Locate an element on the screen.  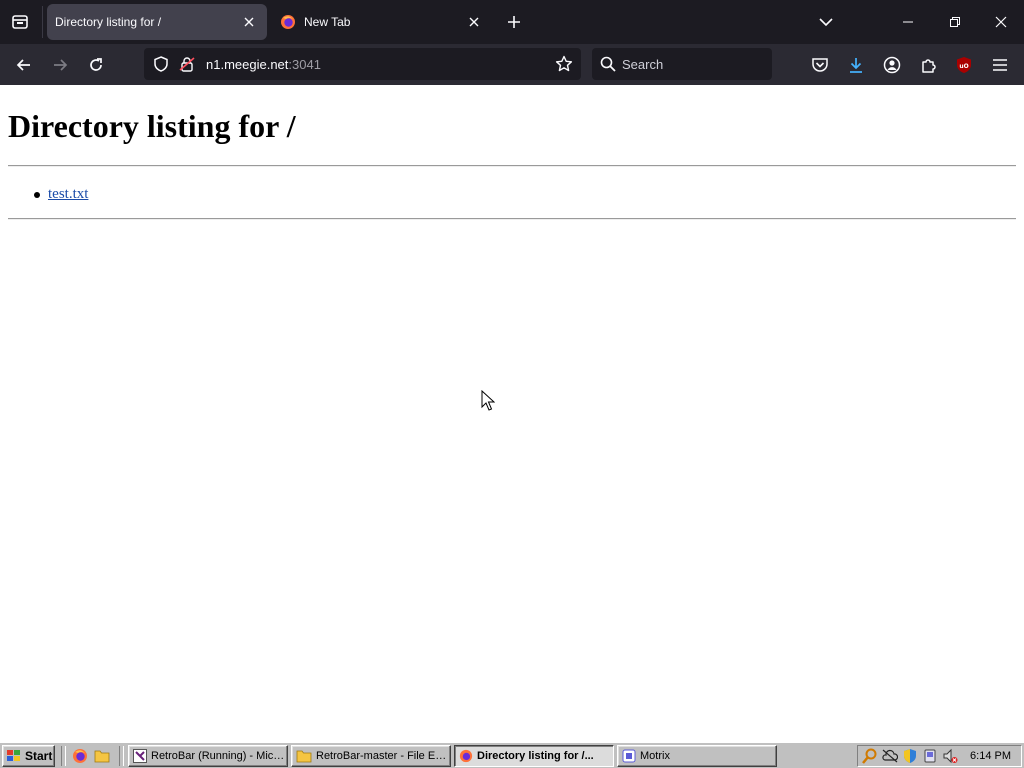
tab-title: Directory listing for / is located at coordinates (108, 22).